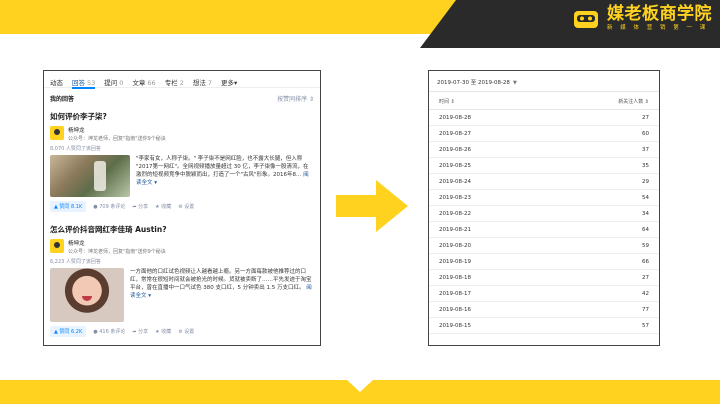 This screenshot has height=404, width=720. I want to click on caret-down-icon: ▼, so click(514, 83).